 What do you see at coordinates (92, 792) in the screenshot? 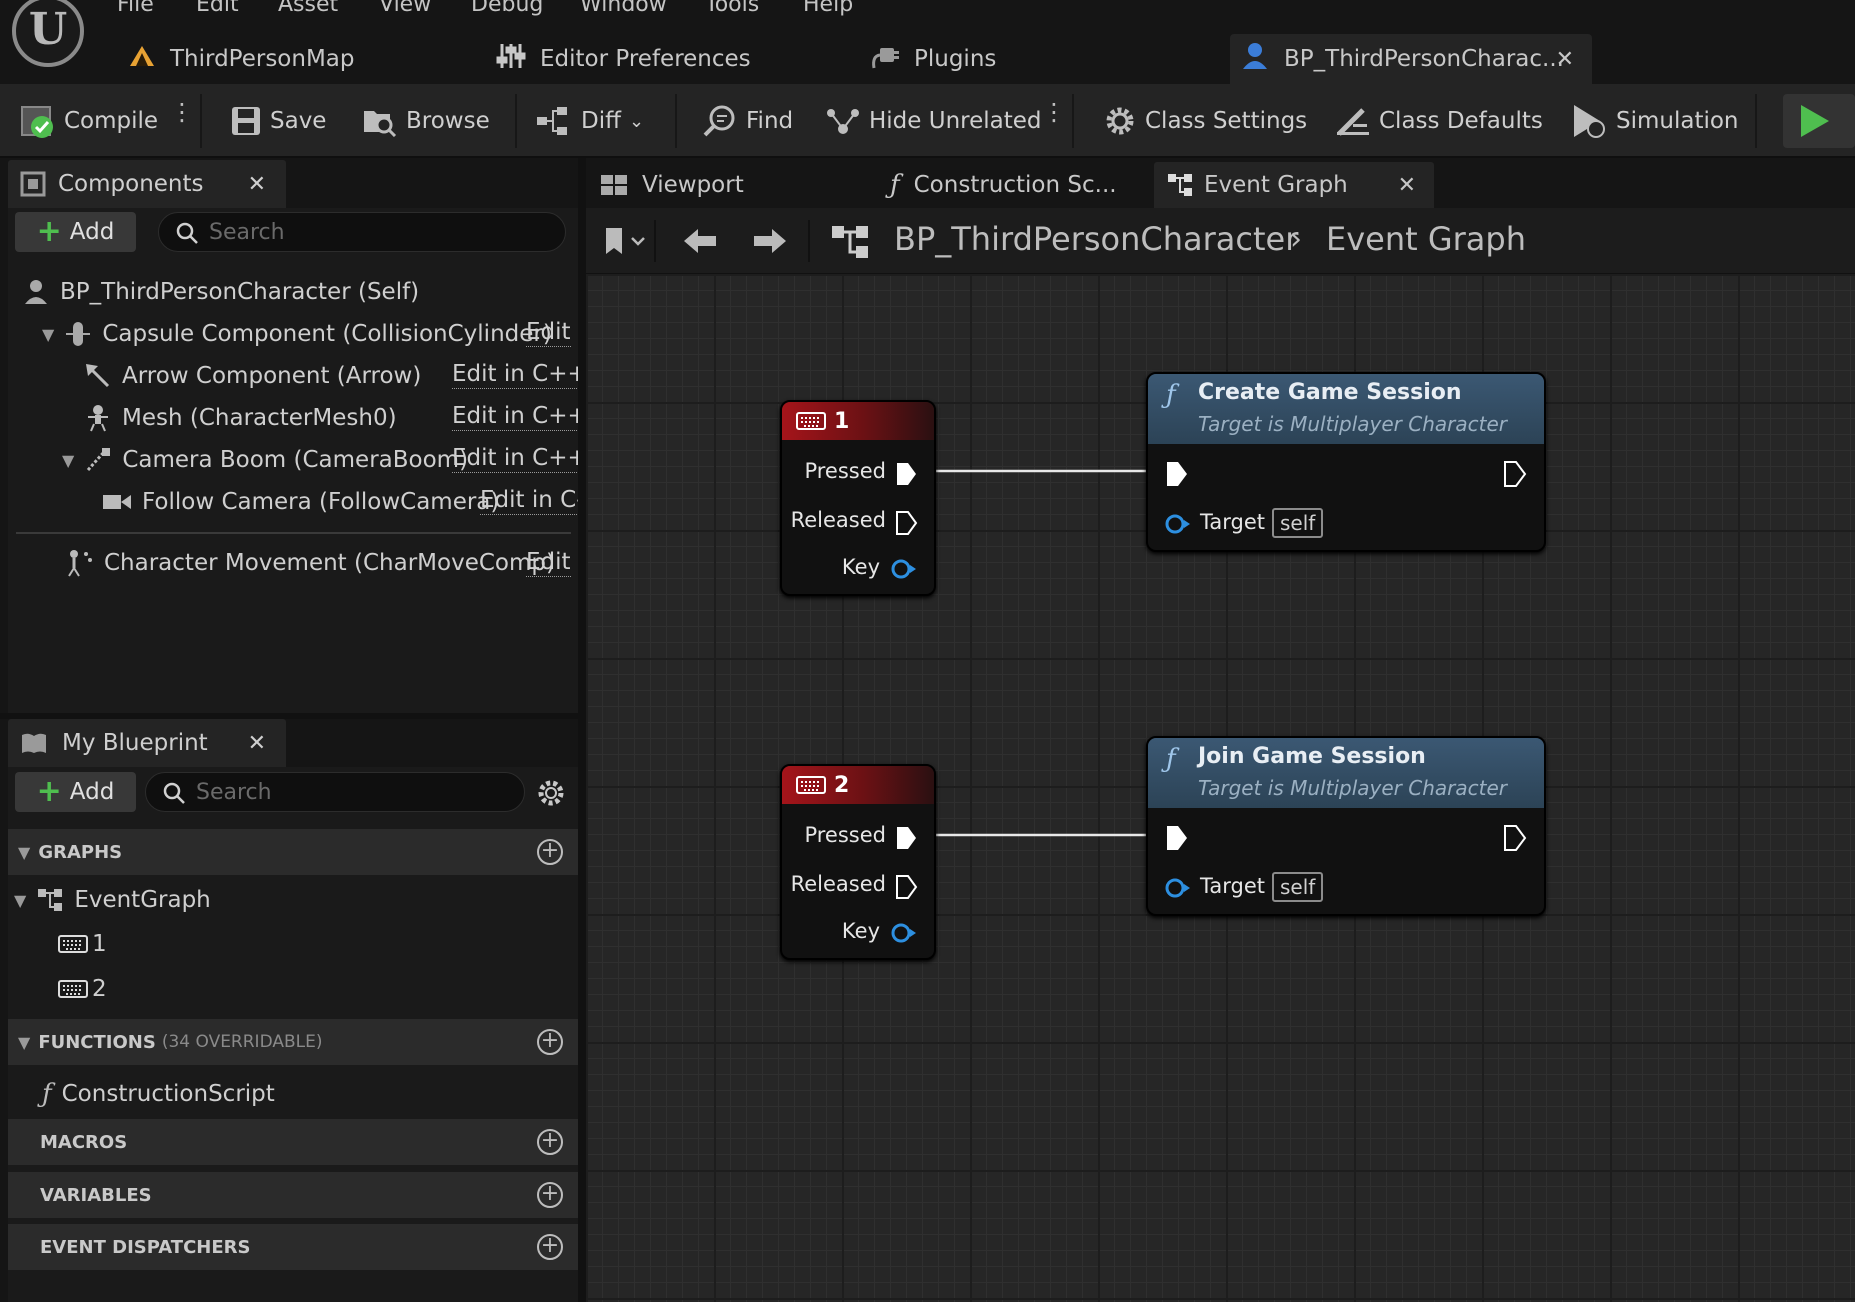
I see `add-label: Add` at bounding box center [92, 792].